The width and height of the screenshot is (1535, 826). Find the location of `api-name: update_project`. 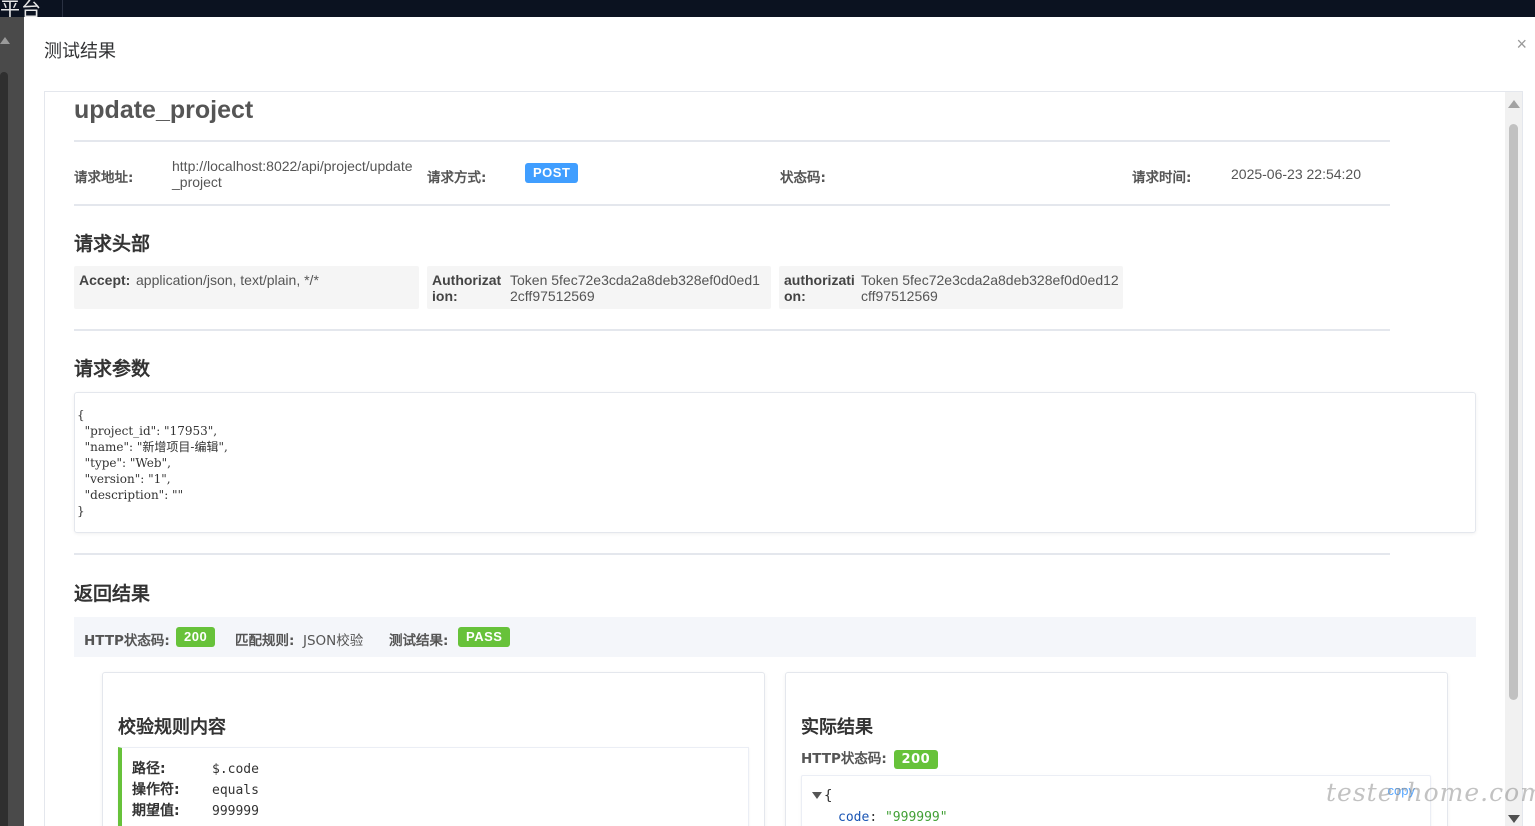

api-name: update_project is located at coordinates (164, 110).